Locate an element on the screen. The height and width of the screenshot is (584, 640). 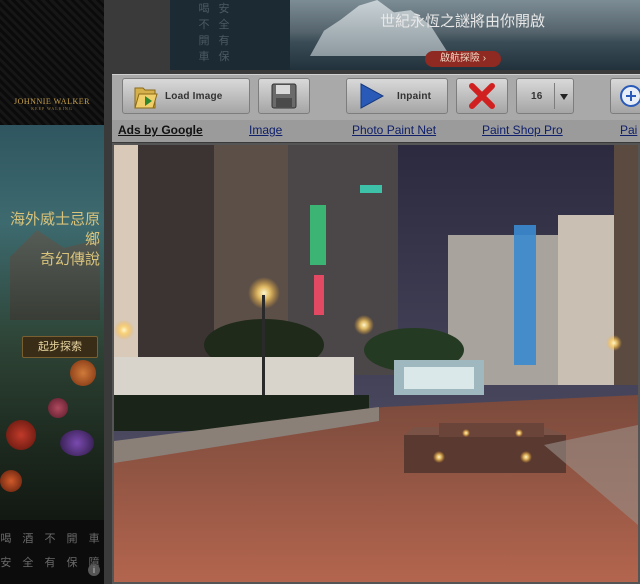
play-icon is located at coordinates (372, 96).